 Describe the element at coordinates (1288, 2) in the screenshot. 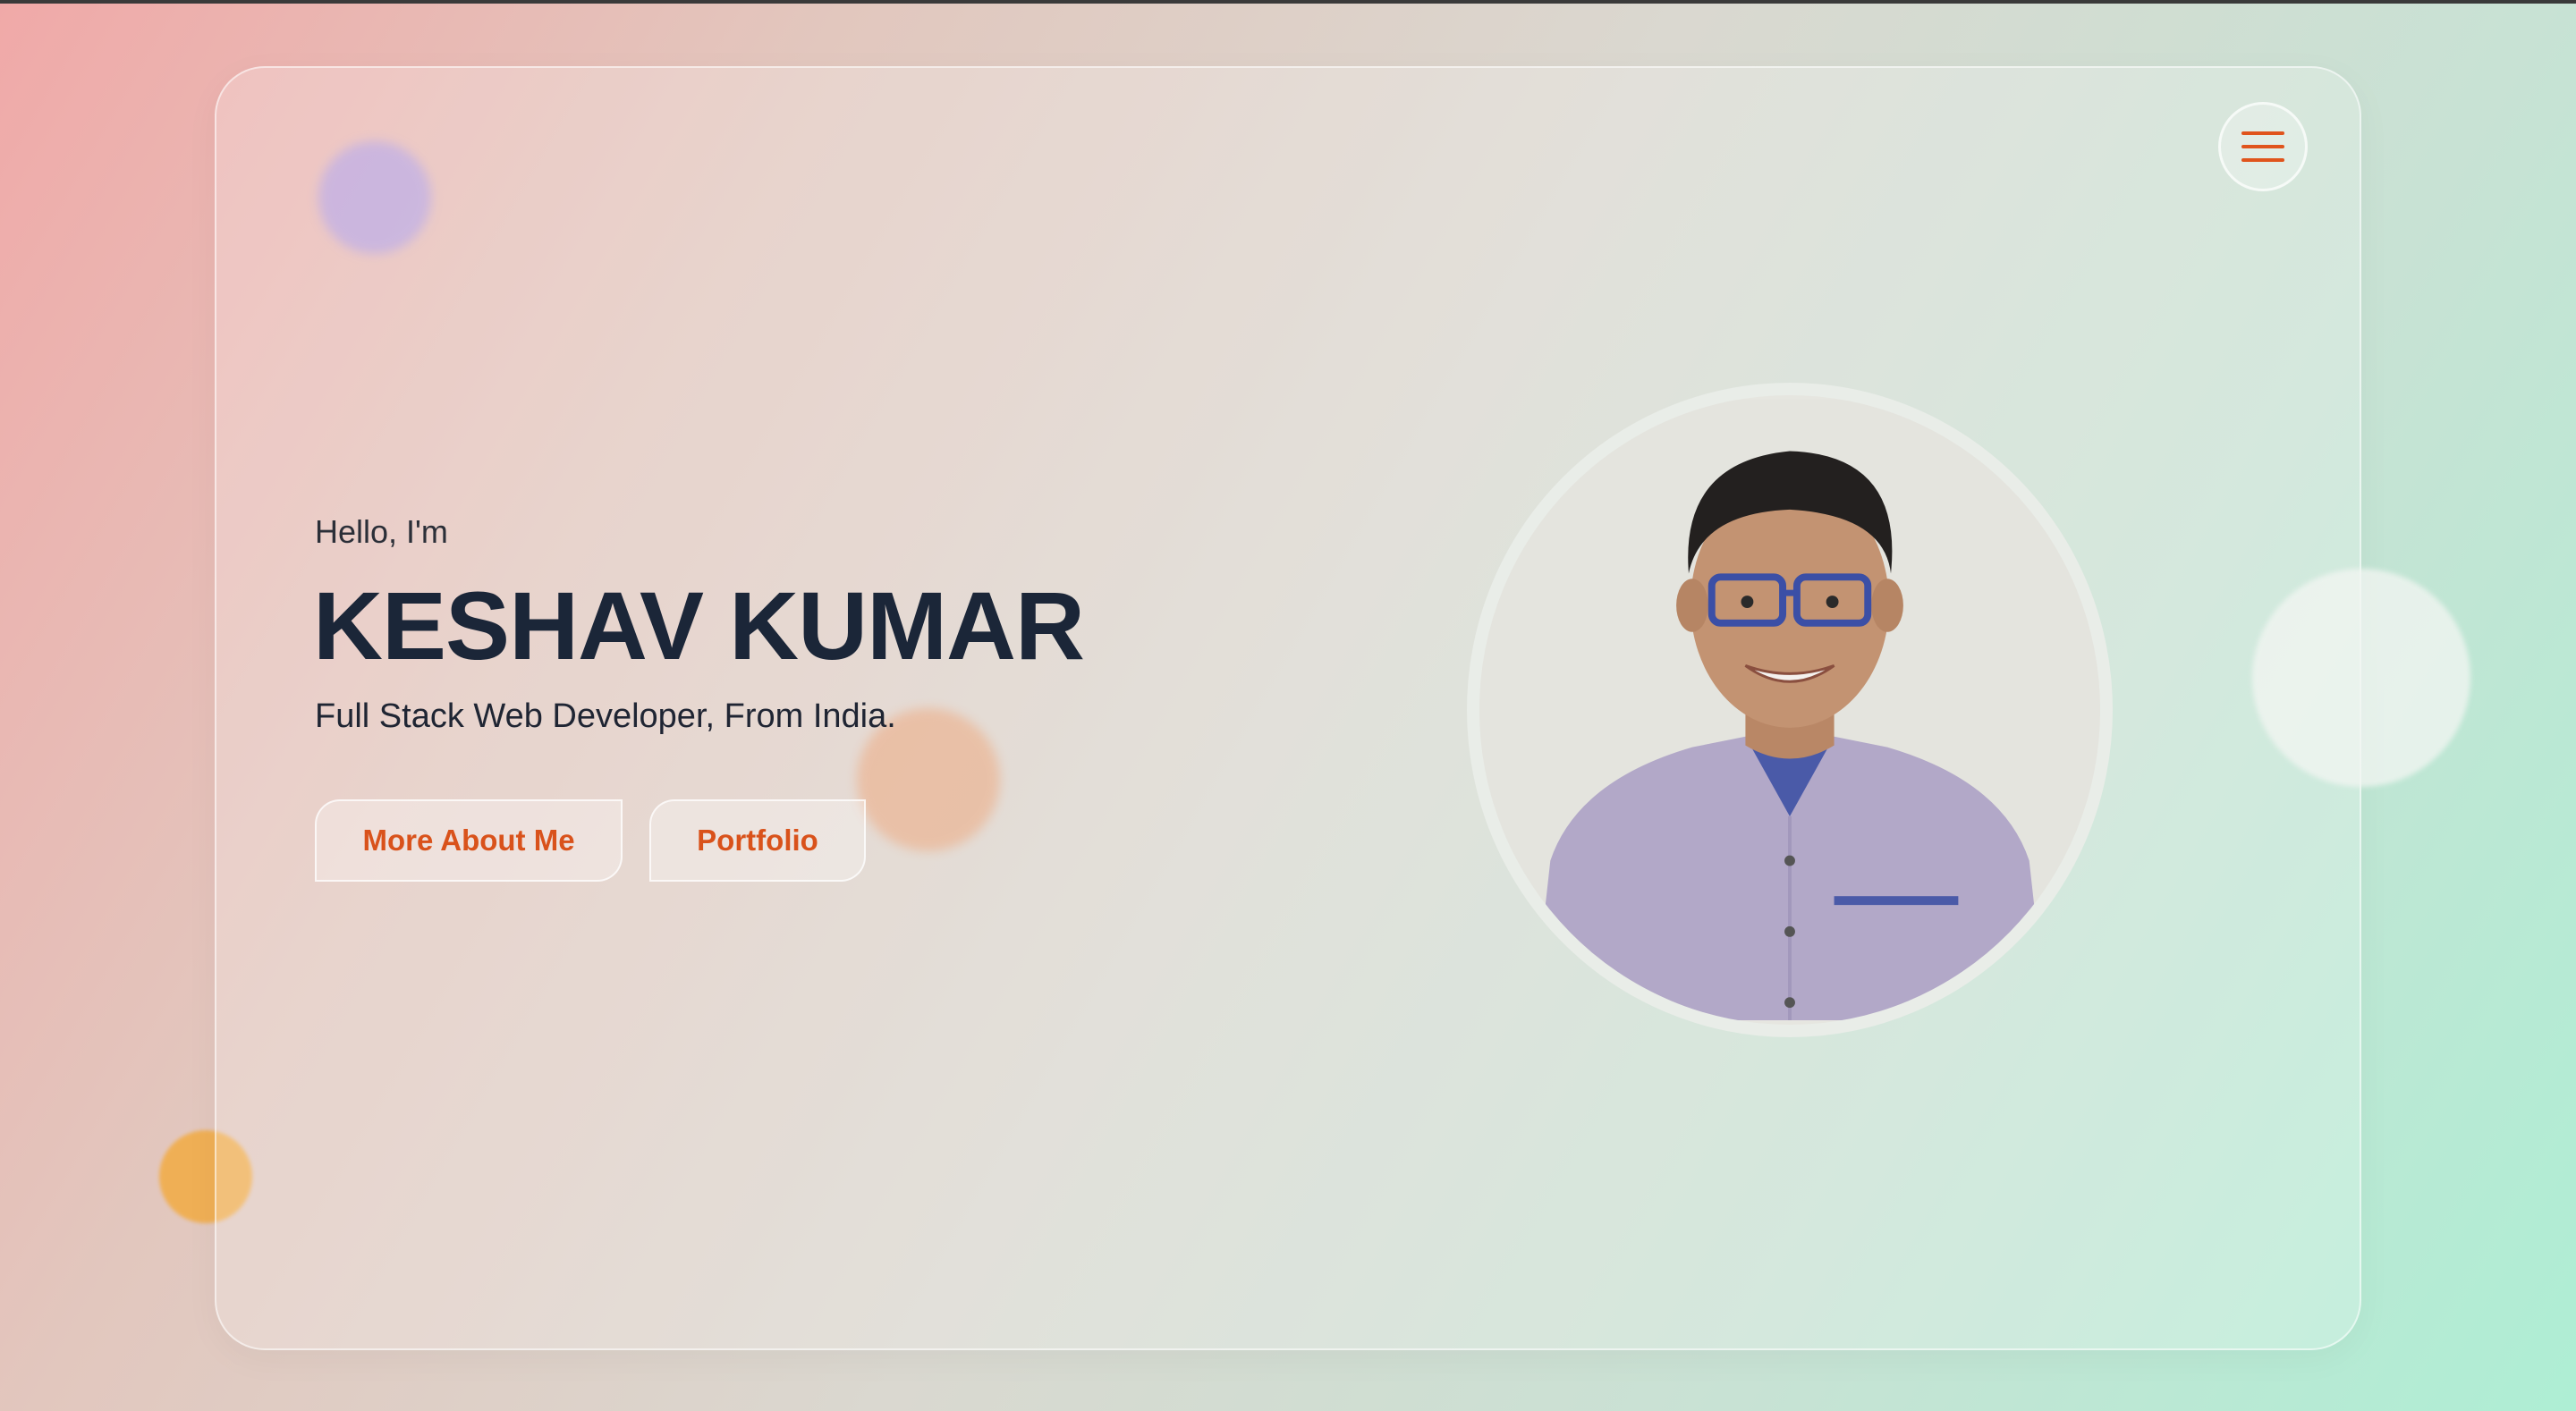

I see `window-top-border` at that location.